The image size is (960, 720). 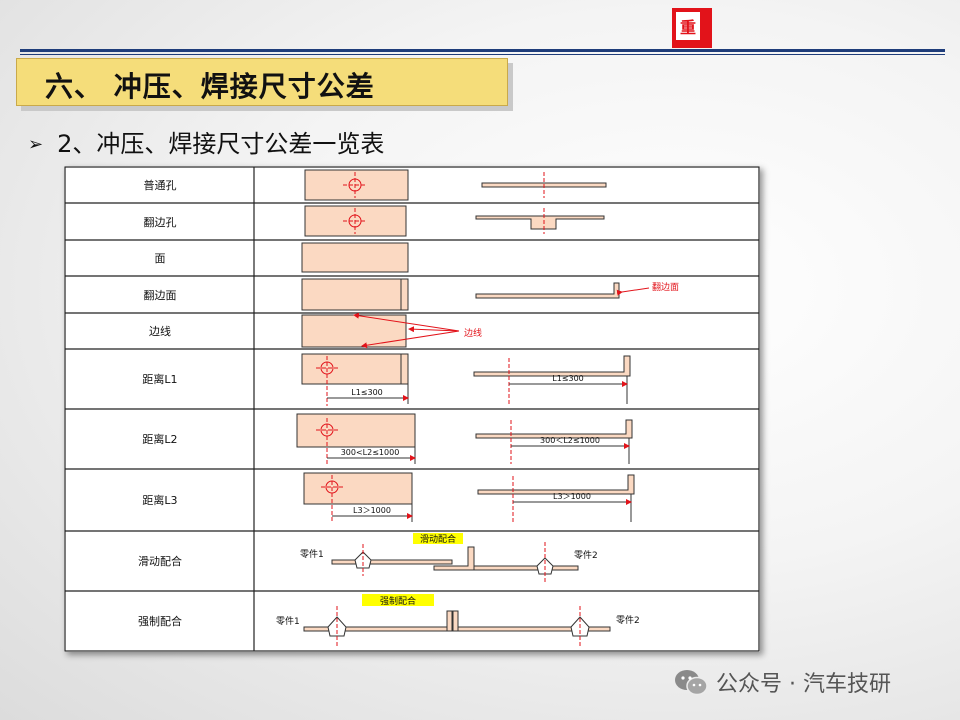 What do you see at coordinates (570, 440) in the screenshot?
I see `l2-dimension-right: 300＜L2≤1000` at bounding box center [570, 440].